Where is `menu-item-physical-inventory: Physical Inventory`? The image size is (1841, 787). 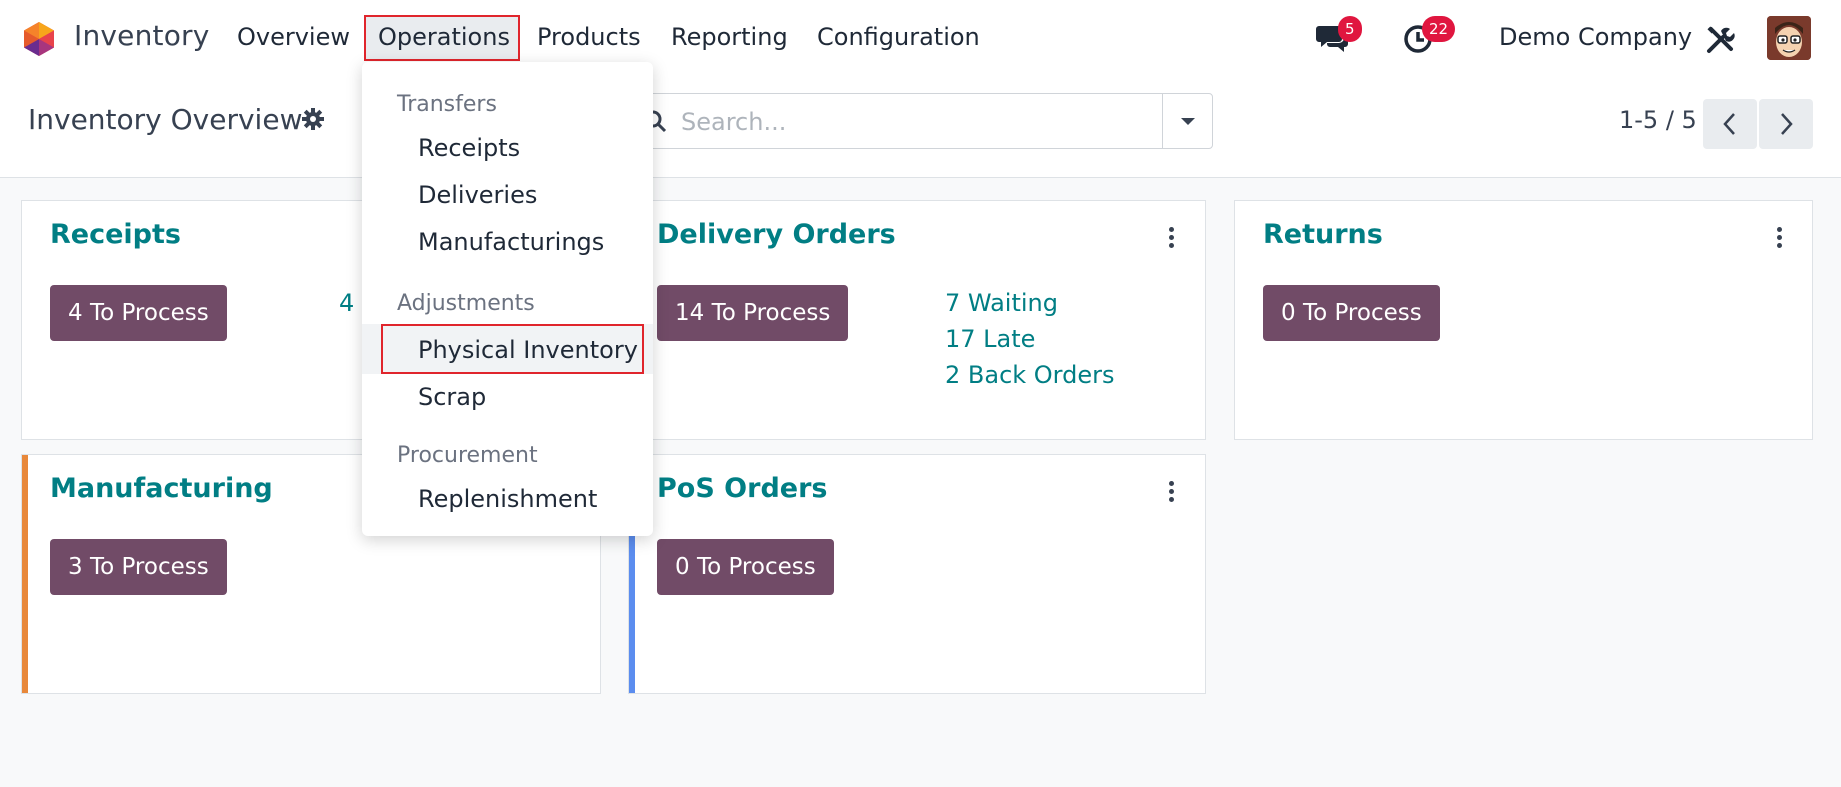
menu-item-physical-inventory: Physical Inventory is located at coordinates (528, 350).